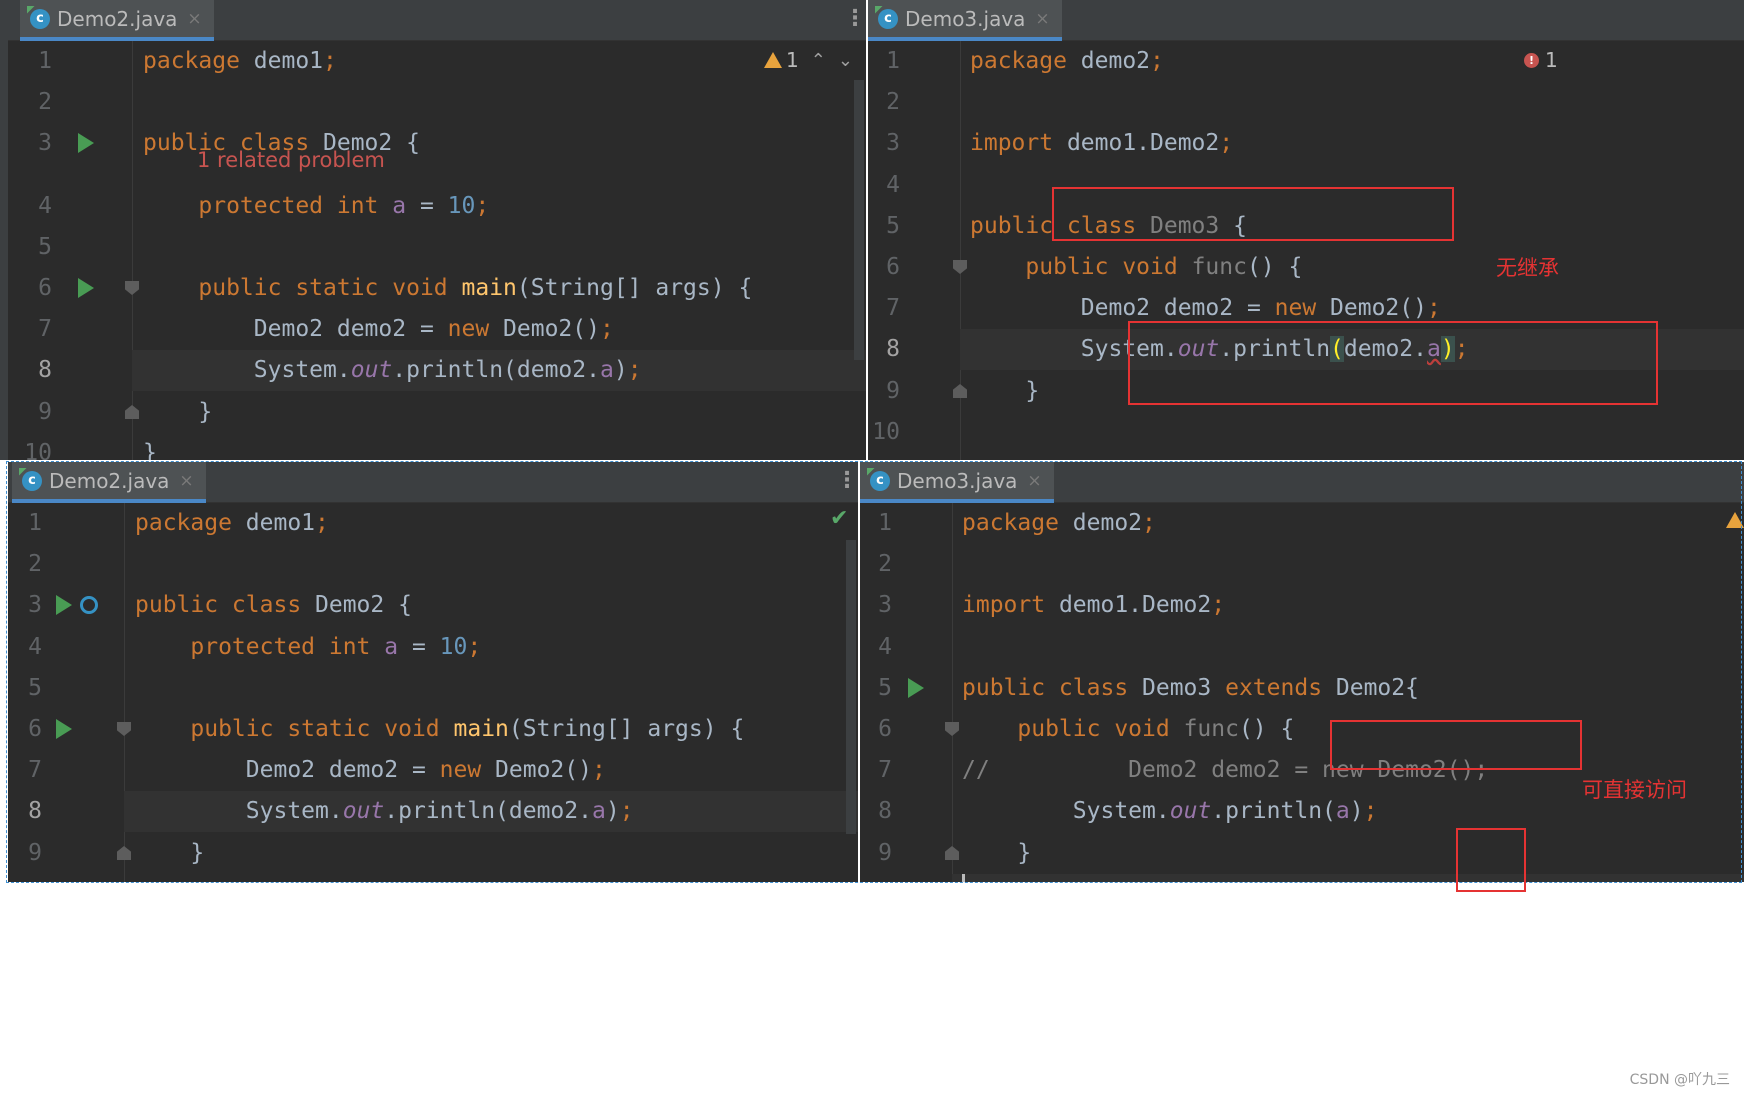 Image resolution: width=1744 pixels, height=1101 pixels. I want to click on warning-count: 1, so click(792, 60).